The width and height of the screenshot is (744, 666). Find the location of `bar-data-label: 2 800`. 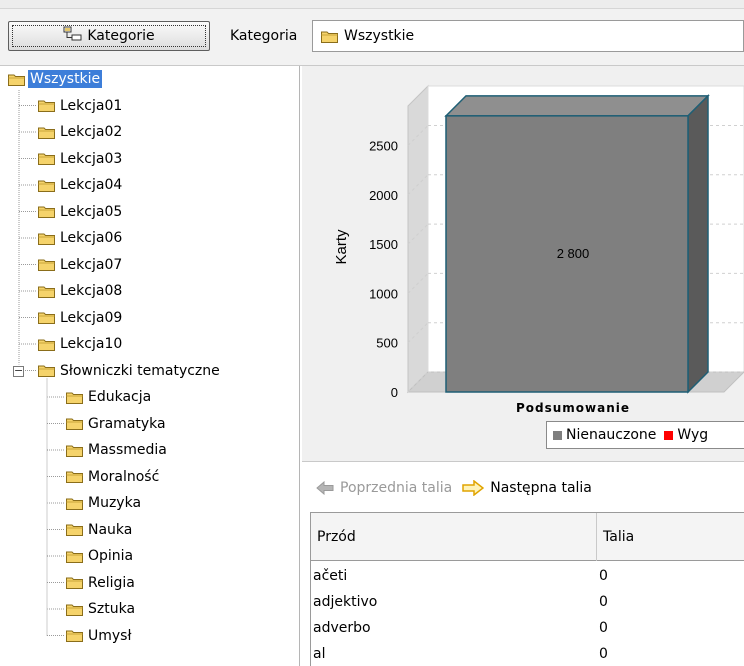

bar-data-label: 2 800 is located at coordinates (573, 253).